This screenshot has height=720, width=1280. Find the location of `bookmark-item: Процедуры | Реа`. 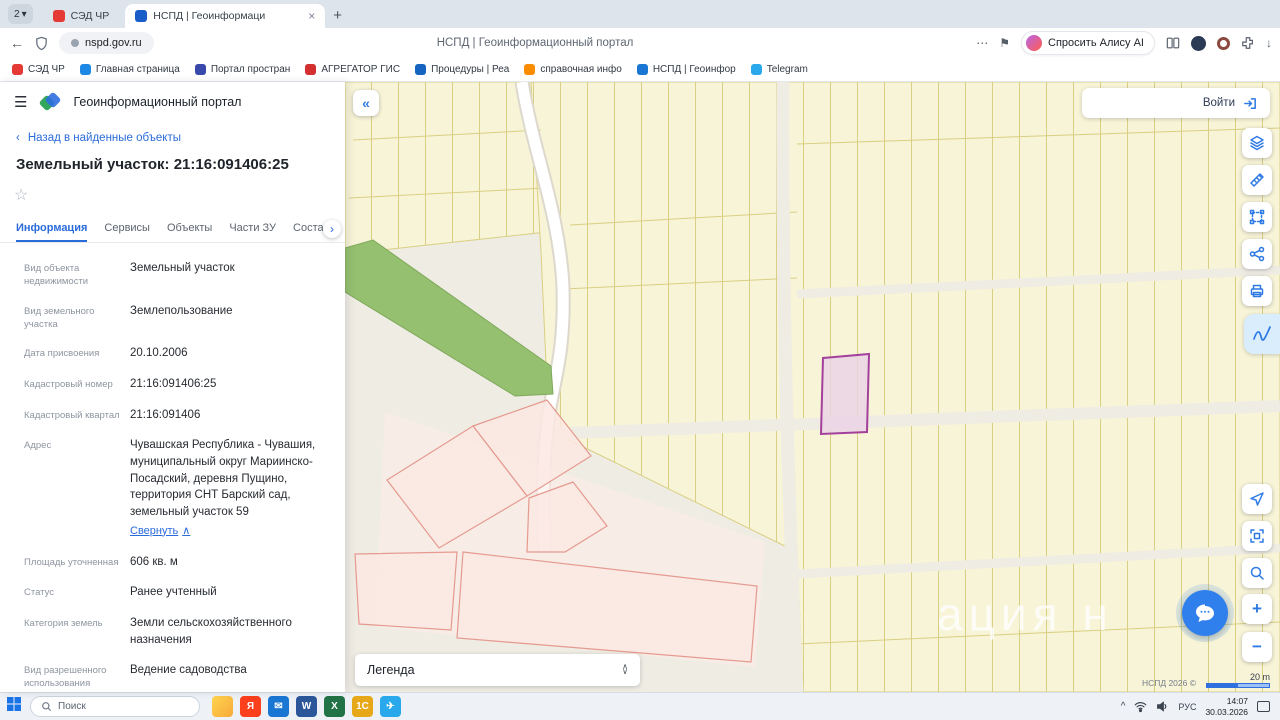

bookmark-item: Процедуры | Реа is located at coordinates (462, 69).